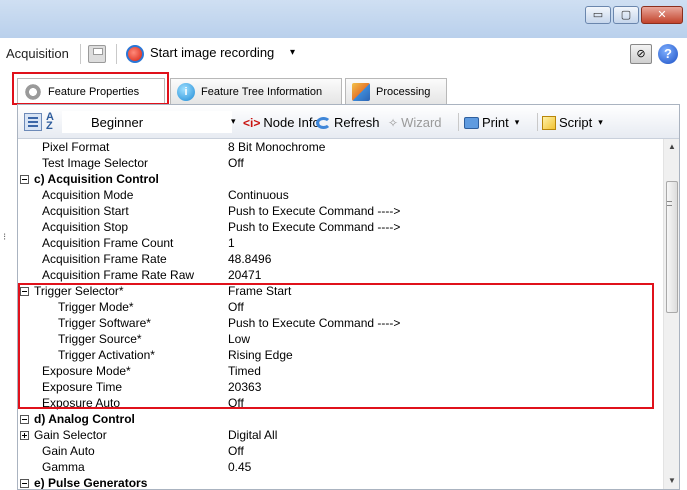  What do you see at coordinates (147, 122) in the screenshot?
I see `visibility-level-select: Beginner` at bounding box center [147, 122].